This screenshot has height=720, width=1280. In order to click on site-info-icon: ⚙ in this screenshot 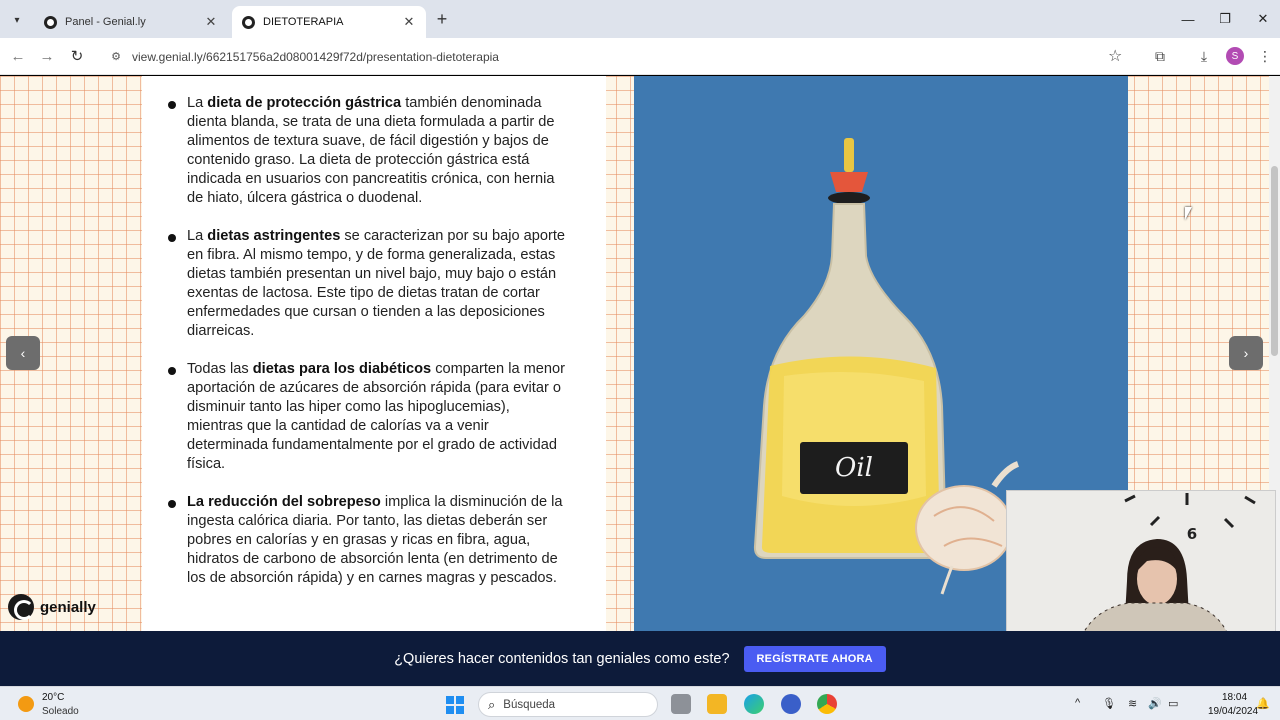, I will do `click(116, 57)`.